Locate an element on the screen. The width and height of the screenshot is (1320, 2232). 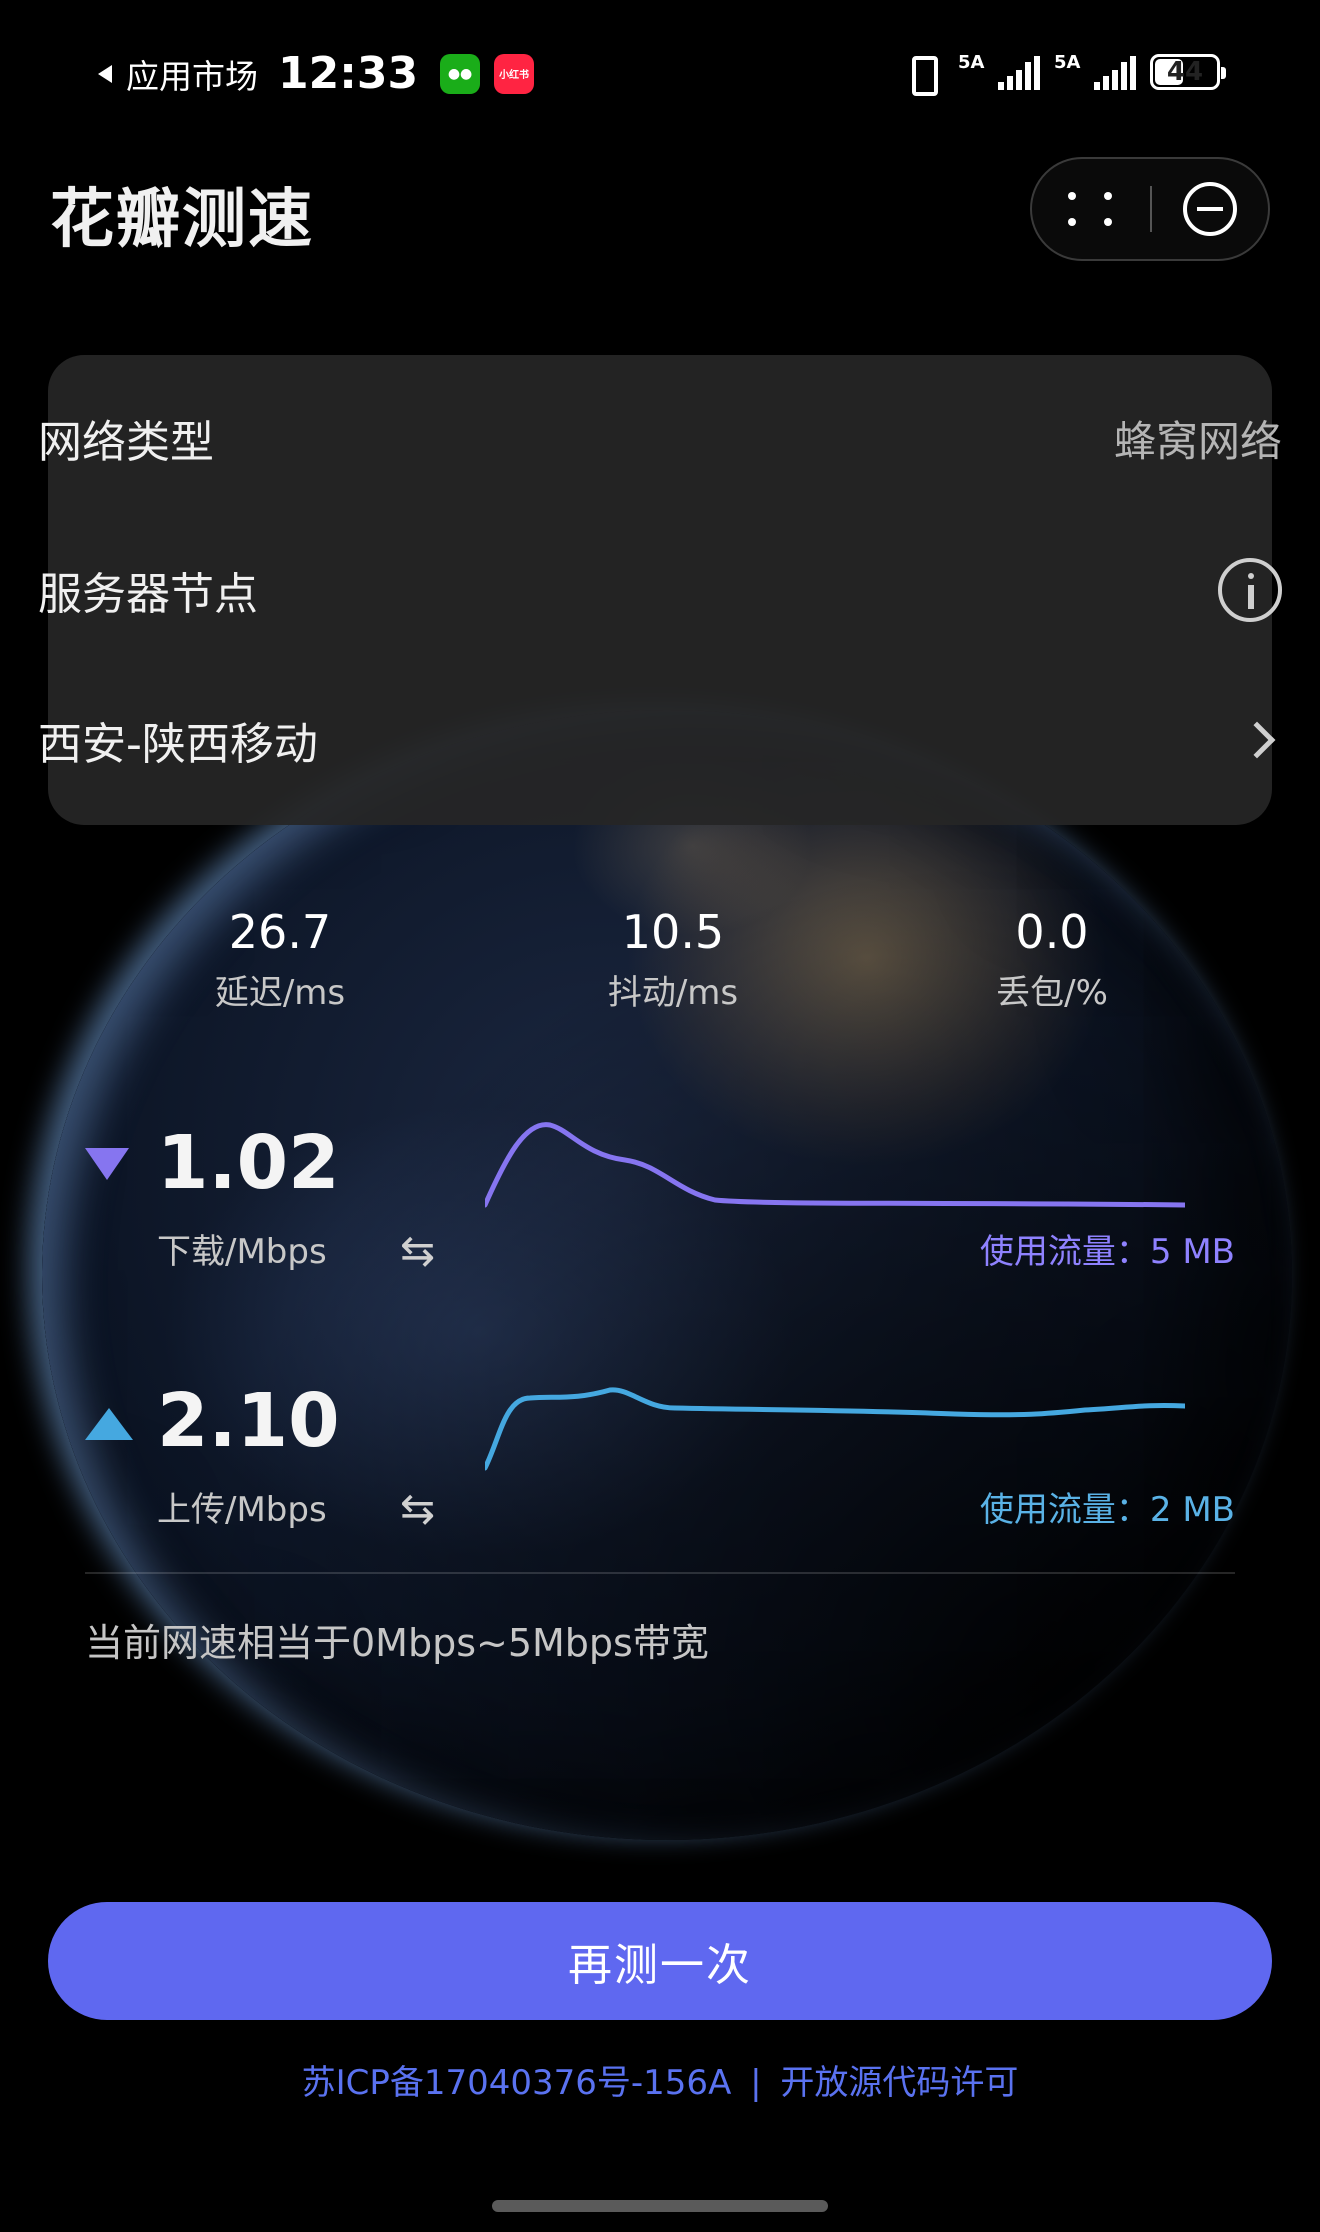
signal-icon-2: 5A is located at coordinates (1095, 71).